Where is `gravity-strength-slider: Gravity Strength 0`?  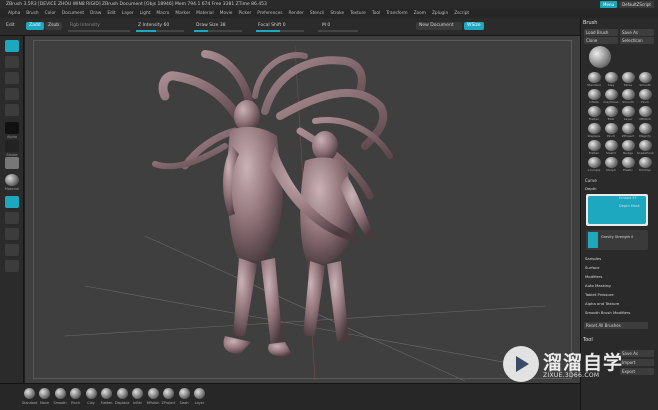 gravity-strength-slider: Gravity Strength 0 is located at coordinates (617, 237).